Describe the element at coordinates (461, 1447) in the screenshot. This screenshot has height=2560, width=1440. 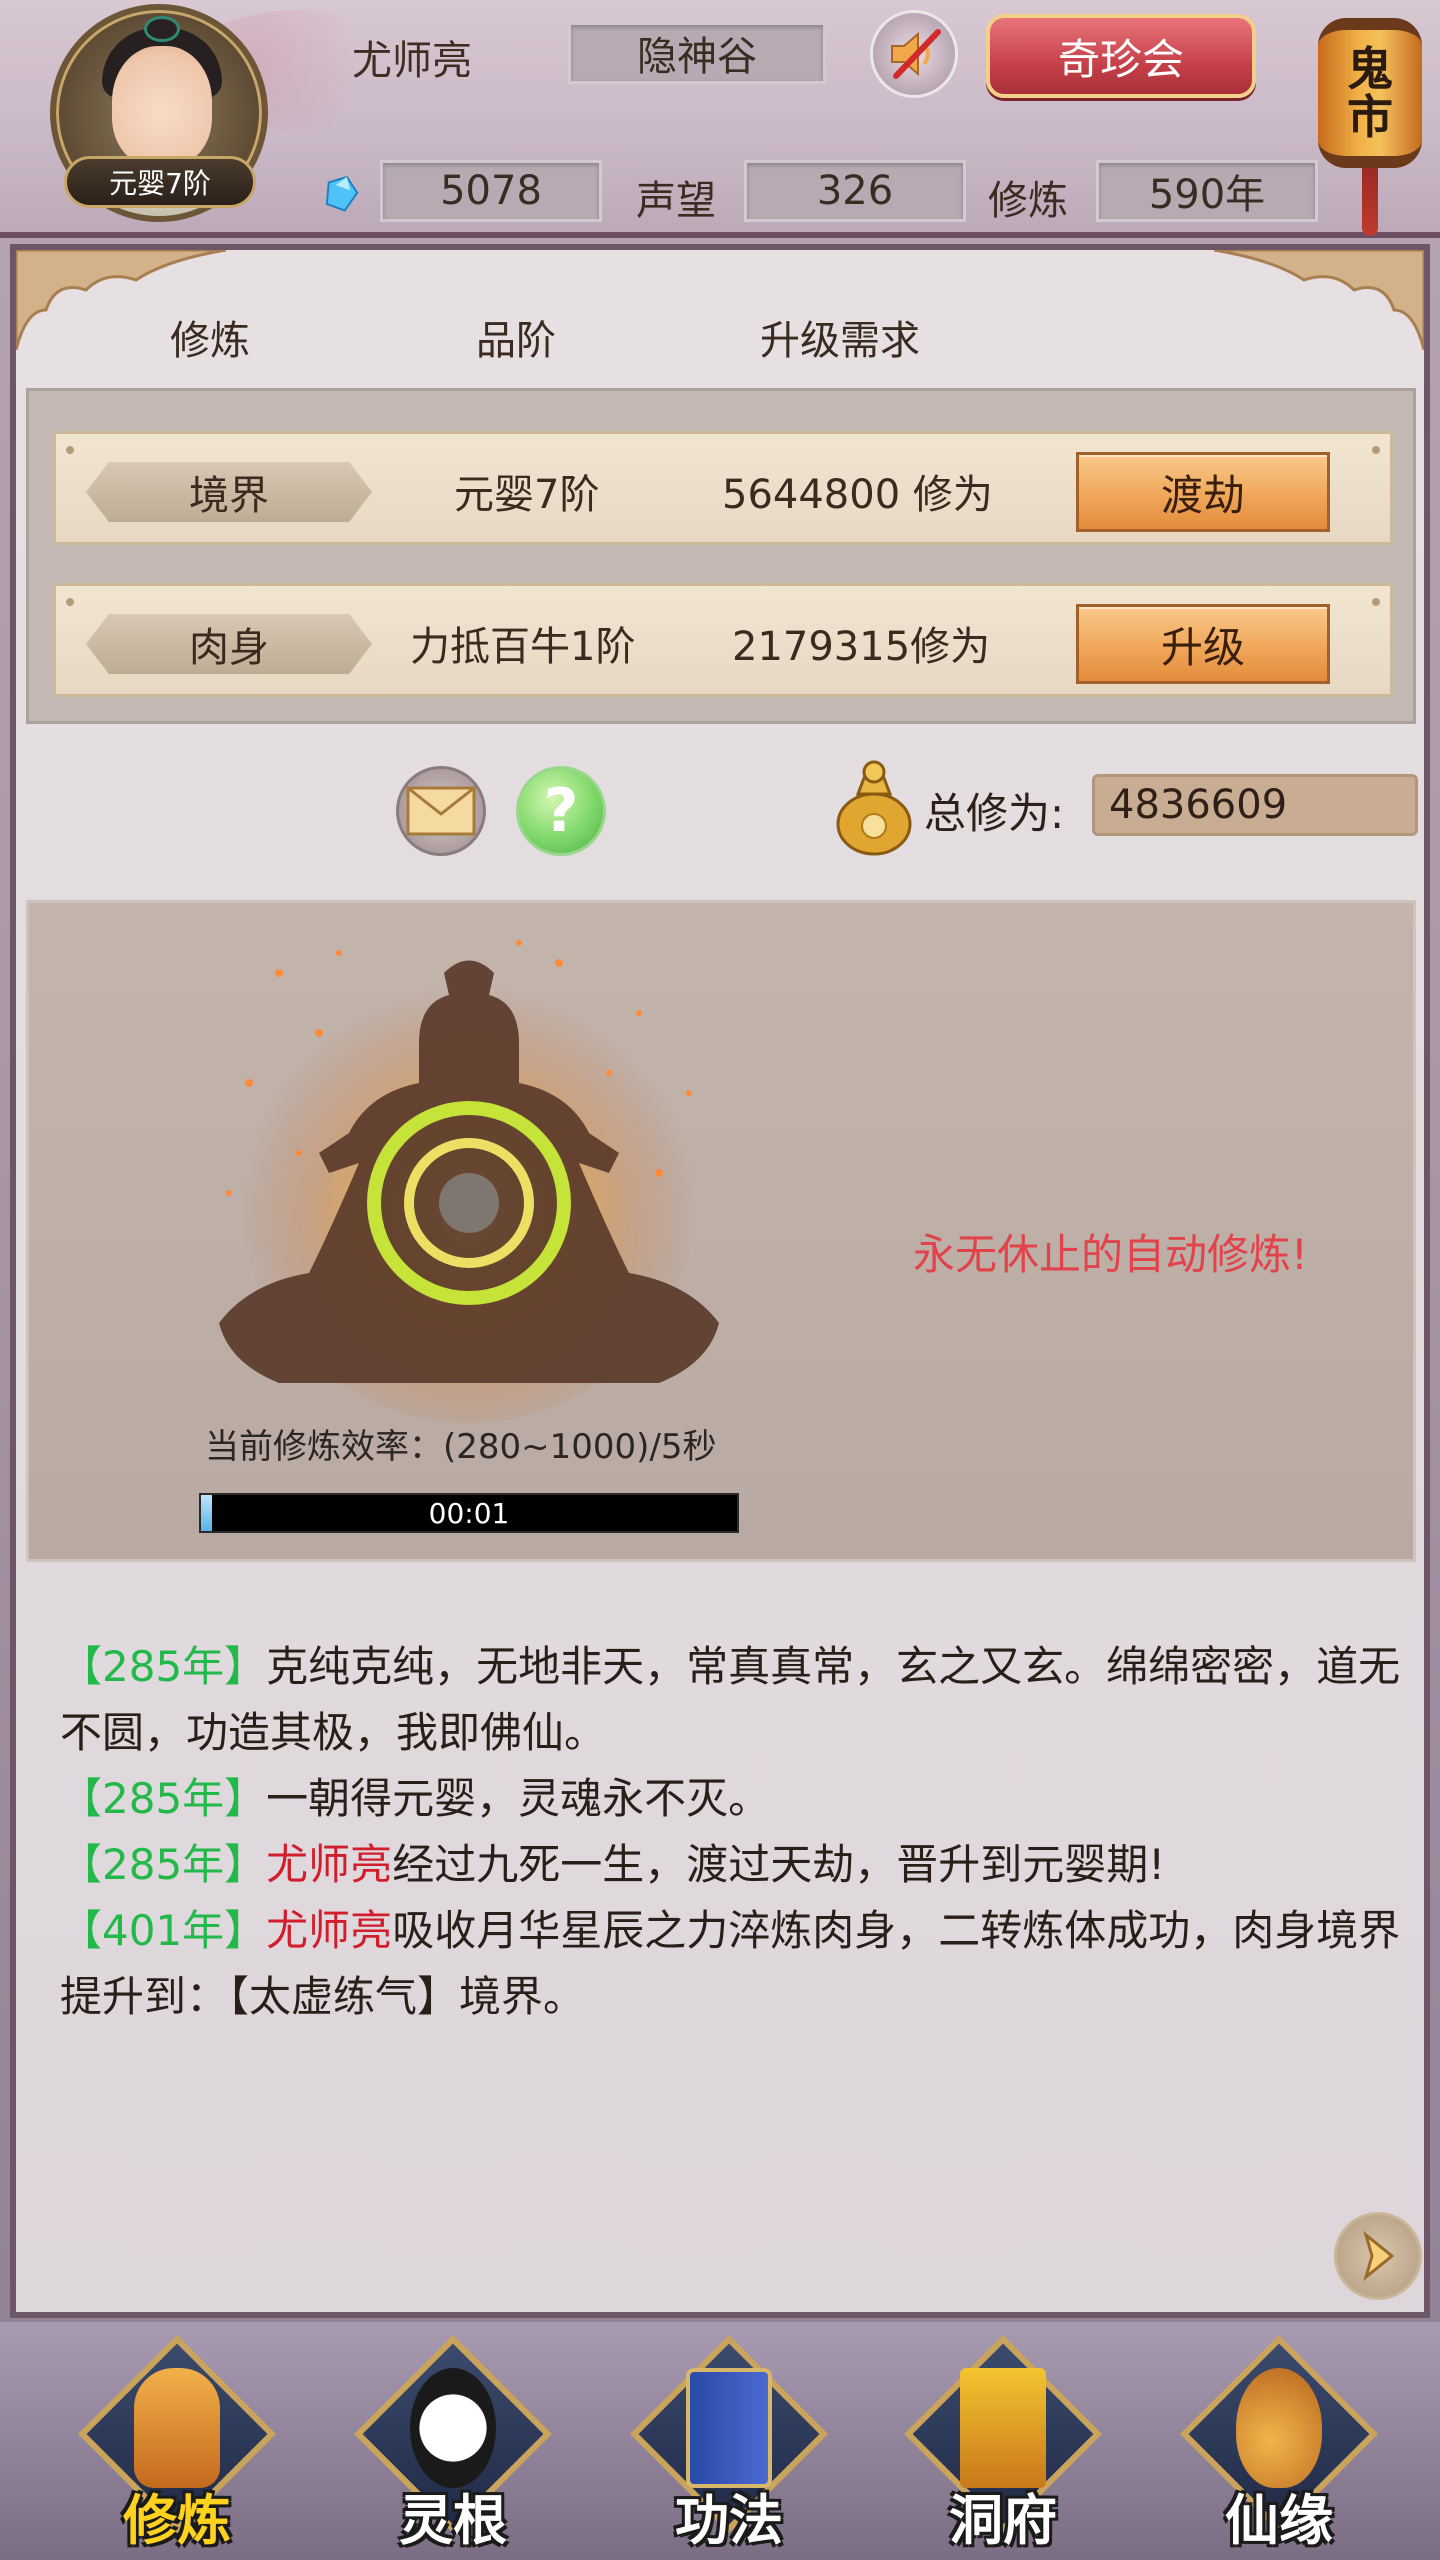
I see `cultivation-rate-text: 当前修炼效率：(280~1000)/5秒` at that location.